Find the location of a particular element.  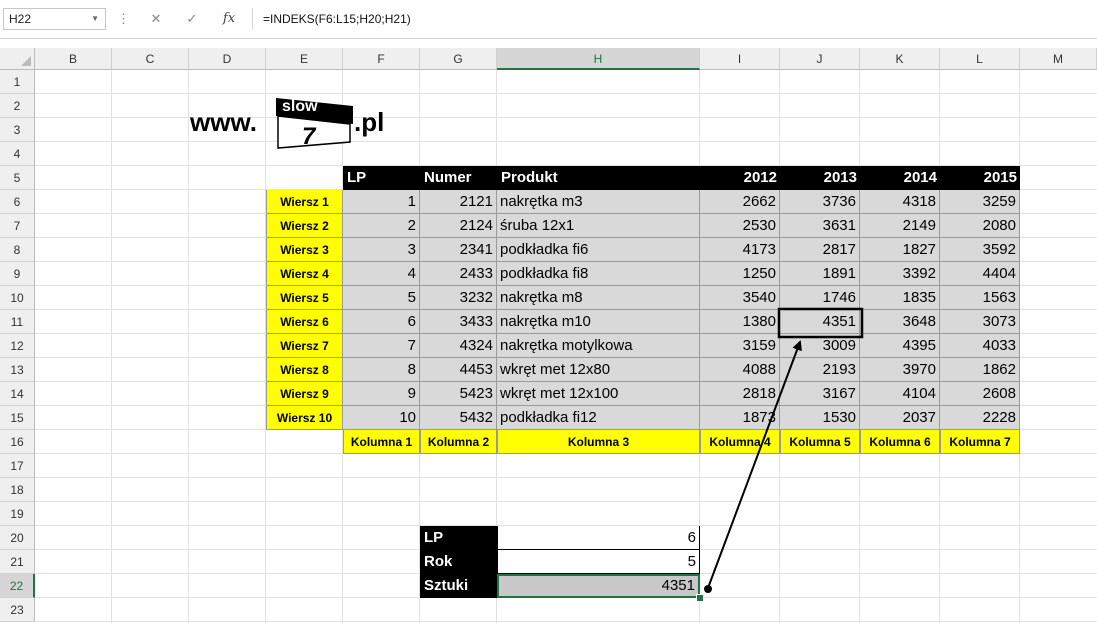

row-label: Wiersz 8 is located at coordinates (304, 370).